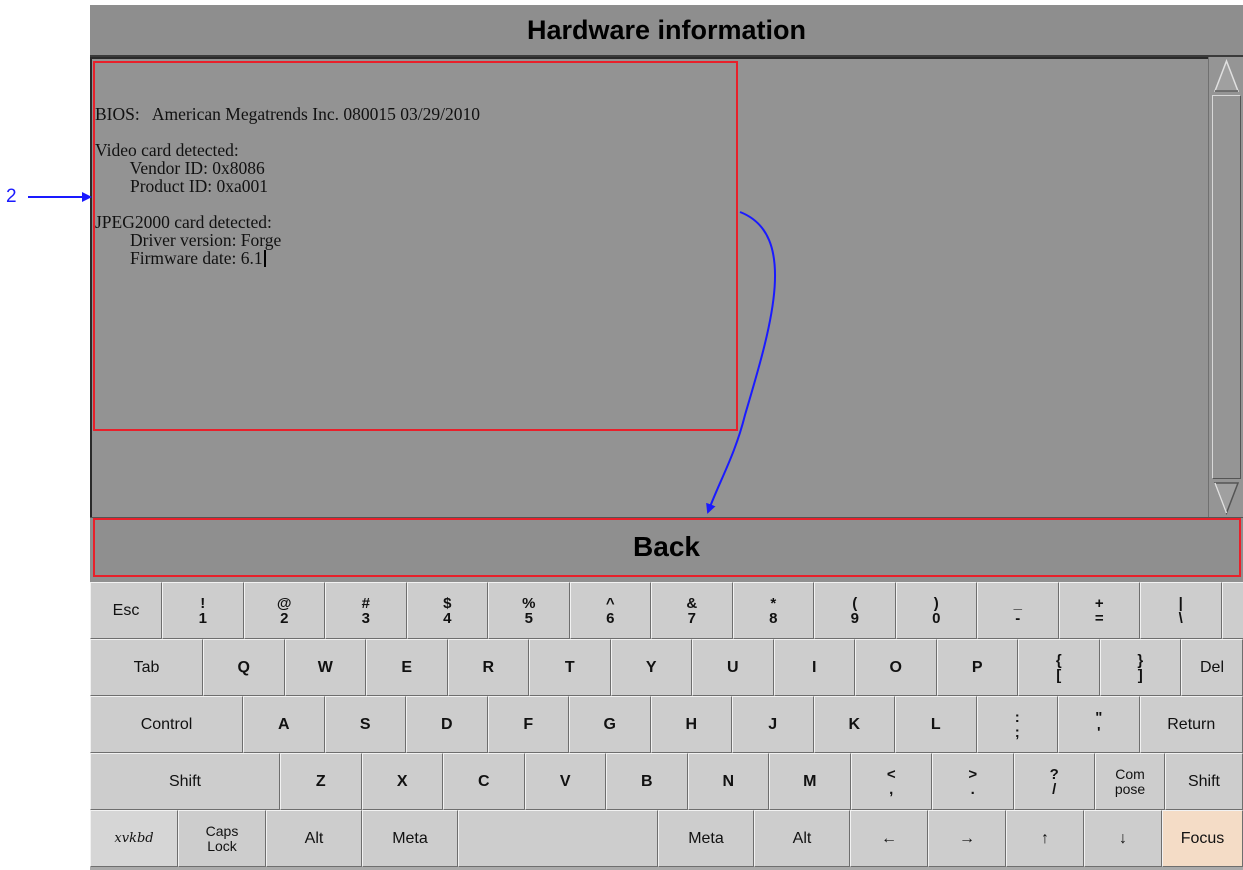  Describe the element at coordinates (741, 362) in the screenshot. I see `flow-arrow-icon` at that location.